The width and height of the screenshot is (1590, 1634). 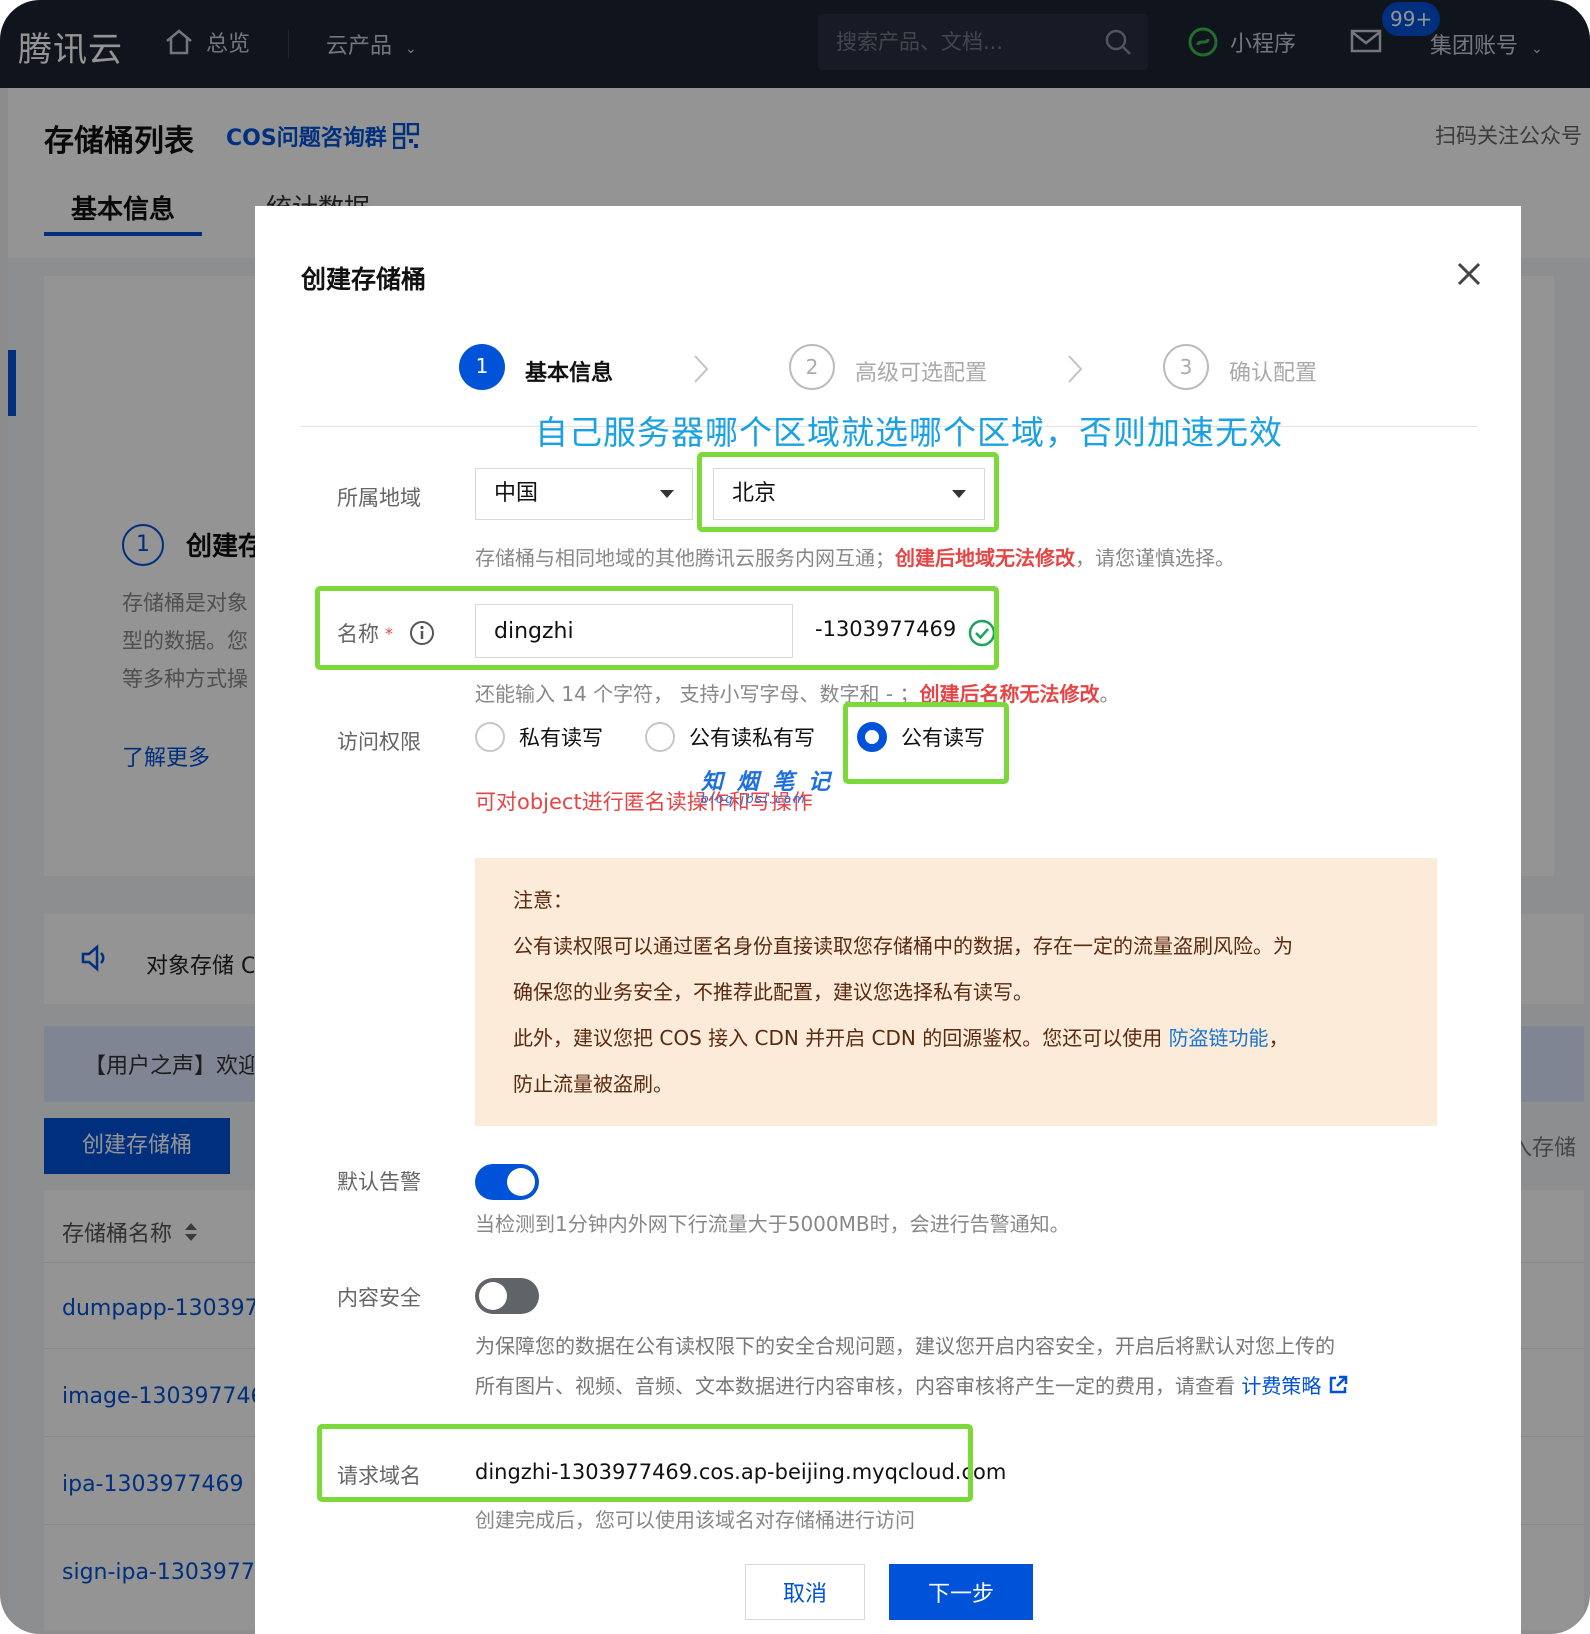 What do you see at coordinates (364, 279) in the screenshot?
I see `dialog-title: 创建存储桶` at bounding box center [364, 279].